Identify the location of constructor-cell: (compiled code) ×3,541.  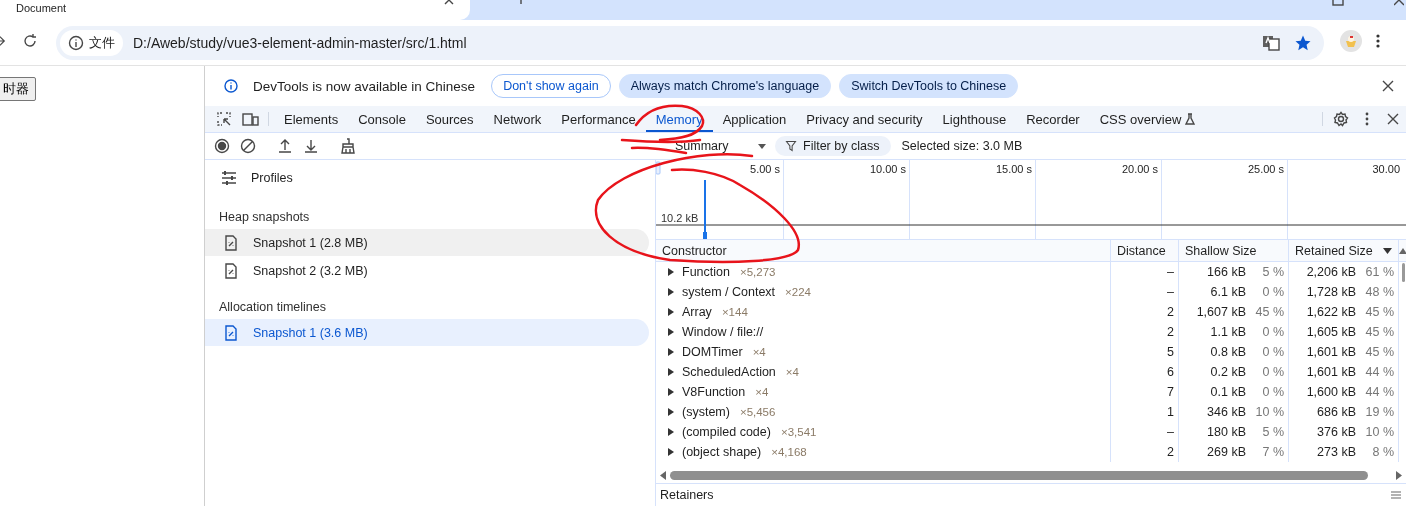
(883, 432).